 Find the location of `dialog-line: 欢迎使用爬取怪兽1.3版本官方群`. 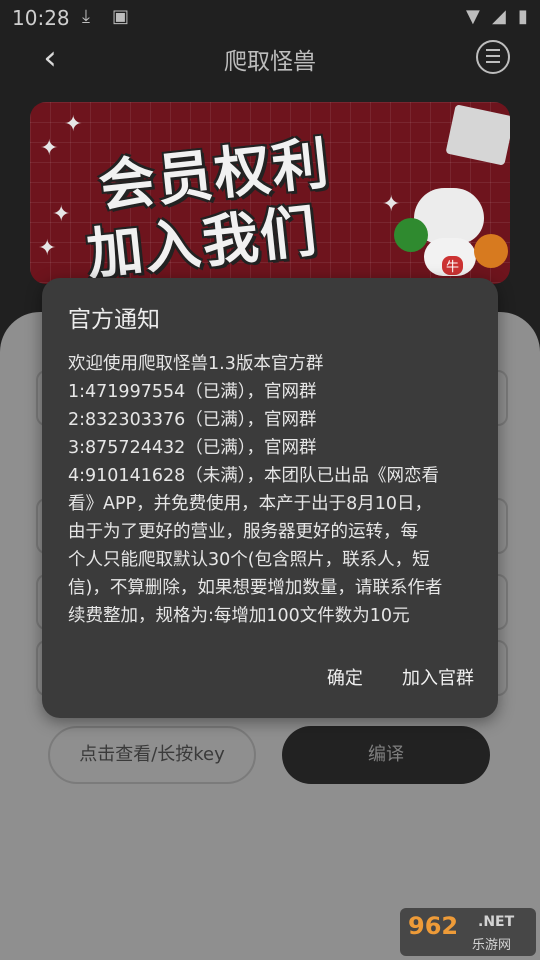

dialog-line: 欢迎使用爬取怪兽1.3版本官方群 is located at coordinates (196, 364).